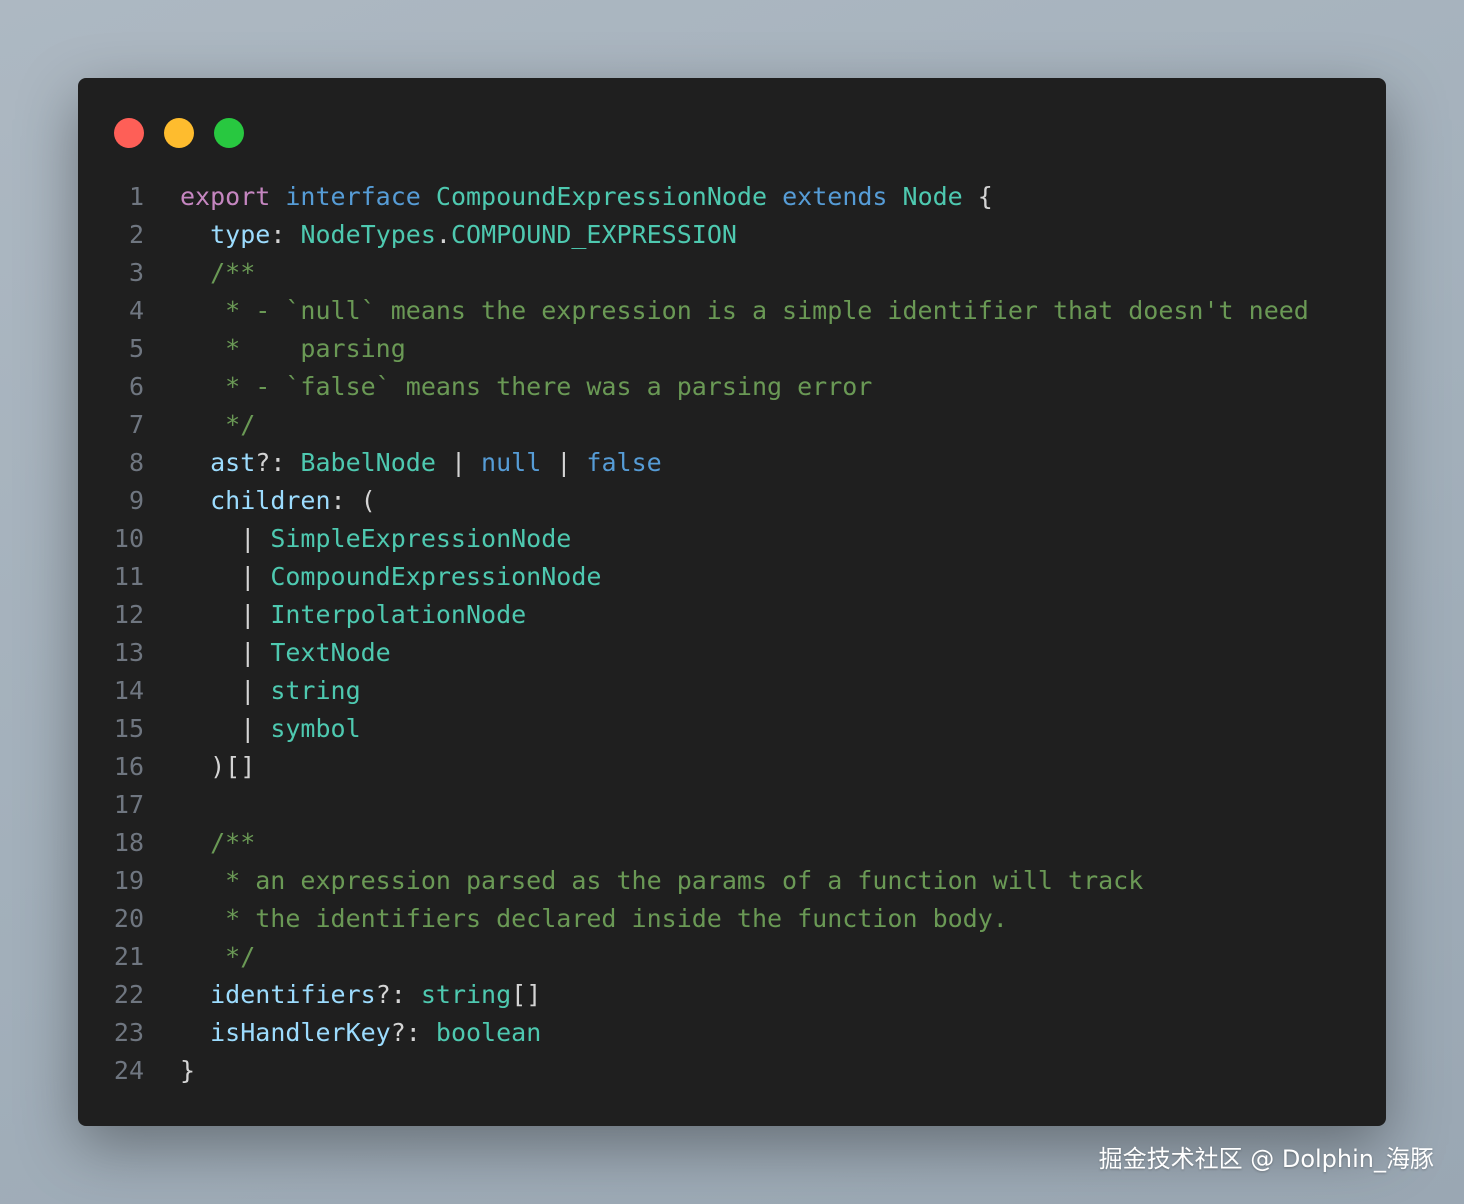  I want to click on code-token: TextNode, so click(330, 652).